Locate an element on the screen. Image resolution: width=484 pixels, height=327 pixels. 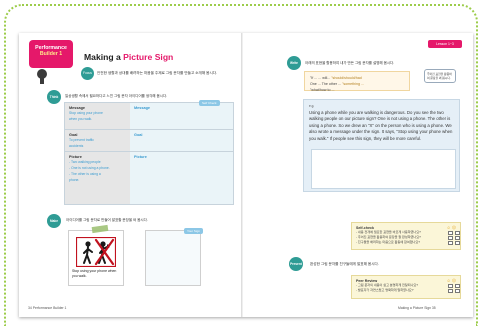
cell-text: - Two walking people is located at coordinates (85, 162).